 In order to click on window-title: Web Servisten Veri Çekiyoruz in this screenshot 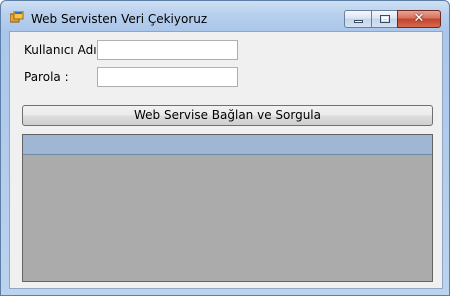, I will do `click(119, 19)`.